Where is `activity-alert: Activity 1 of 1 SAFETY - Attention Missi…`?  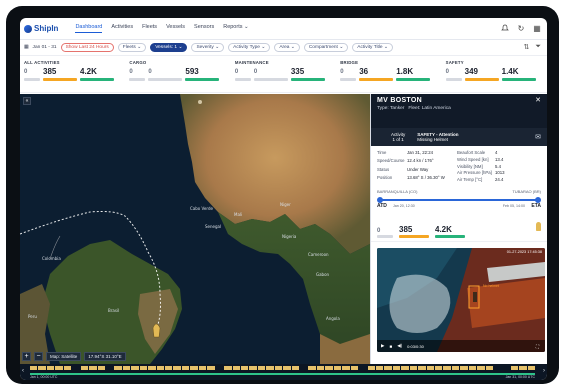 activity-alert: Activity 1 of 1 SAFETY - Attention Missi… is located at coordinates (459, 137).